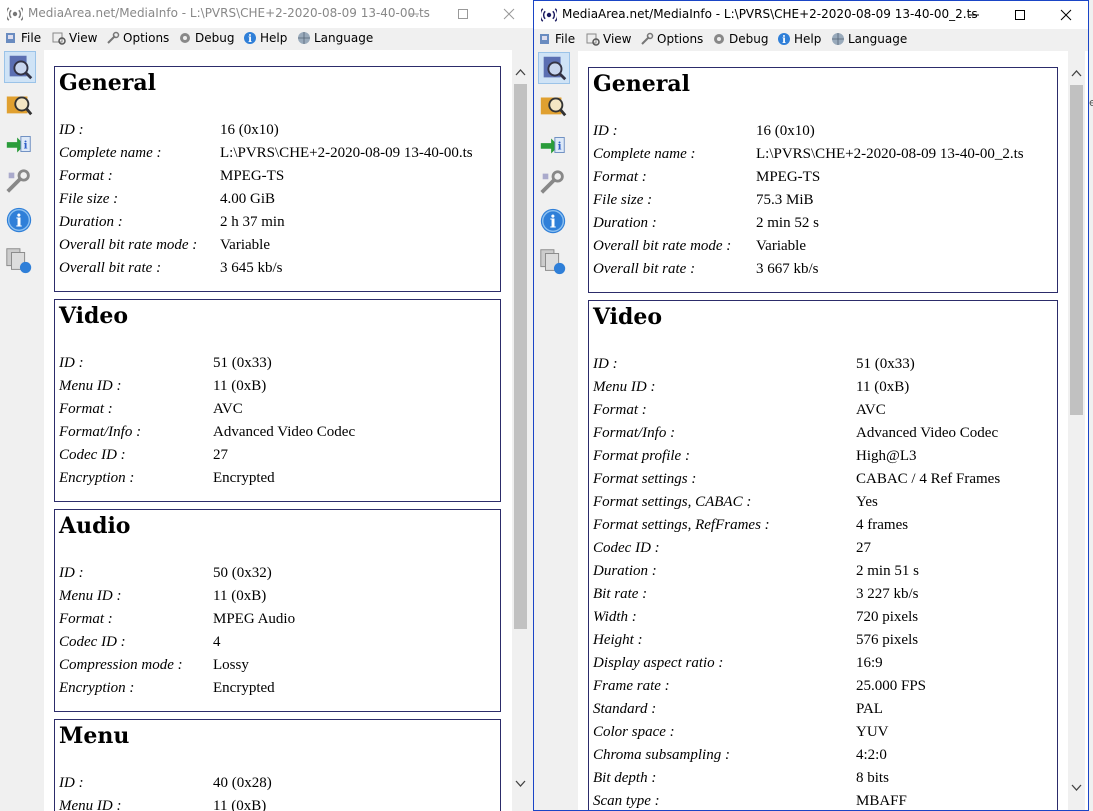 The image size is (1093, 811). I want to click on batch-files-icon, so click(553, 262).